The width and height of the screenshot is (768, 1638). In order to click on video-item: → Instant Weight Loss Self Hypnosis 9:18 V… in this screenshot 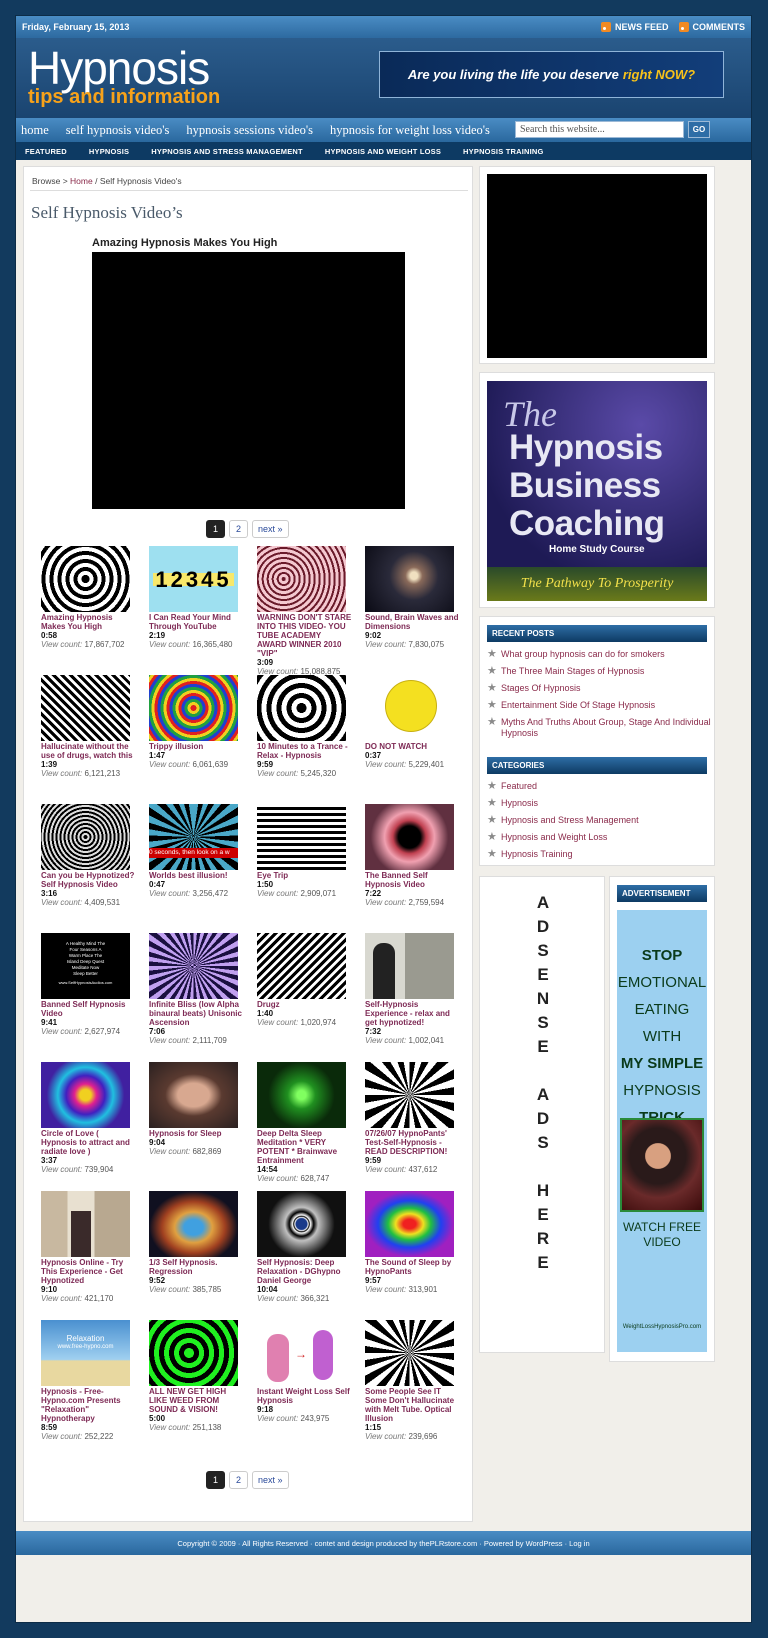, I will do `click(304, 1371)`.